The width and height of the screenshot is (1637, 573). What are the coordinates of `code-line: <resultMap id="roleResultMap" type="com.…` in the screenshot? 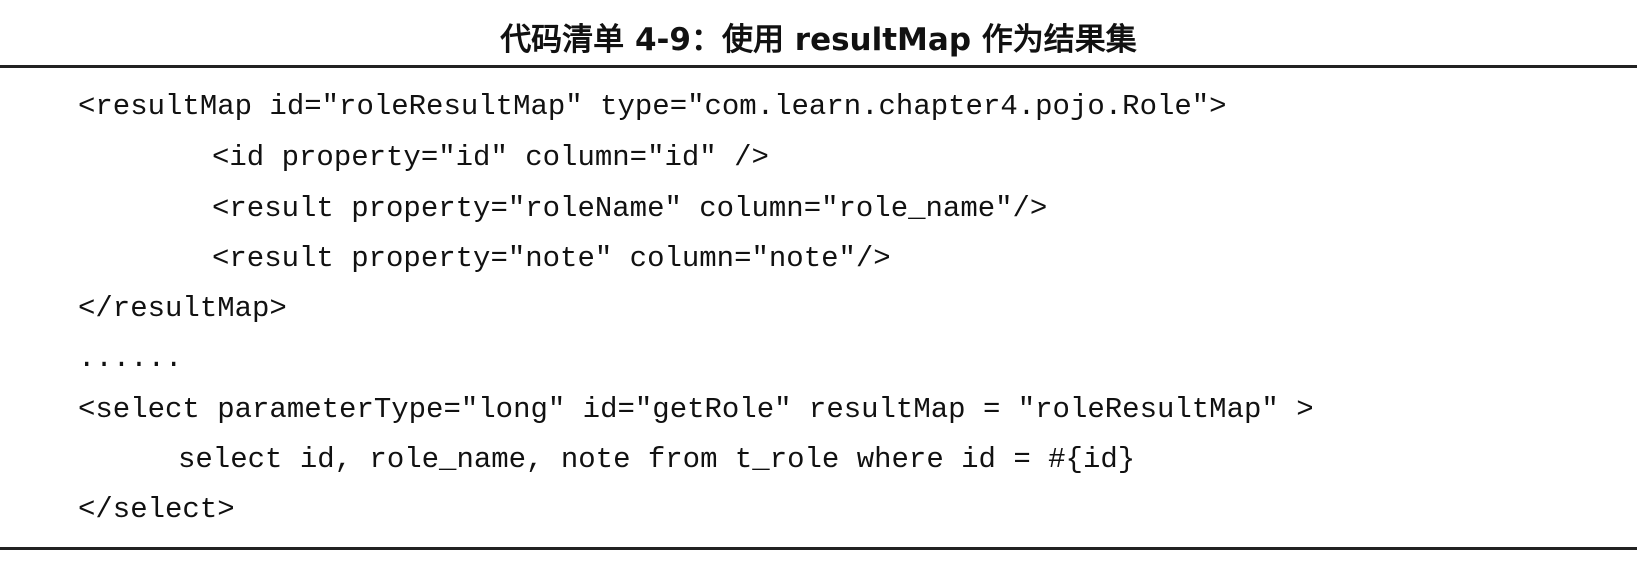 It's located at (652, 106).